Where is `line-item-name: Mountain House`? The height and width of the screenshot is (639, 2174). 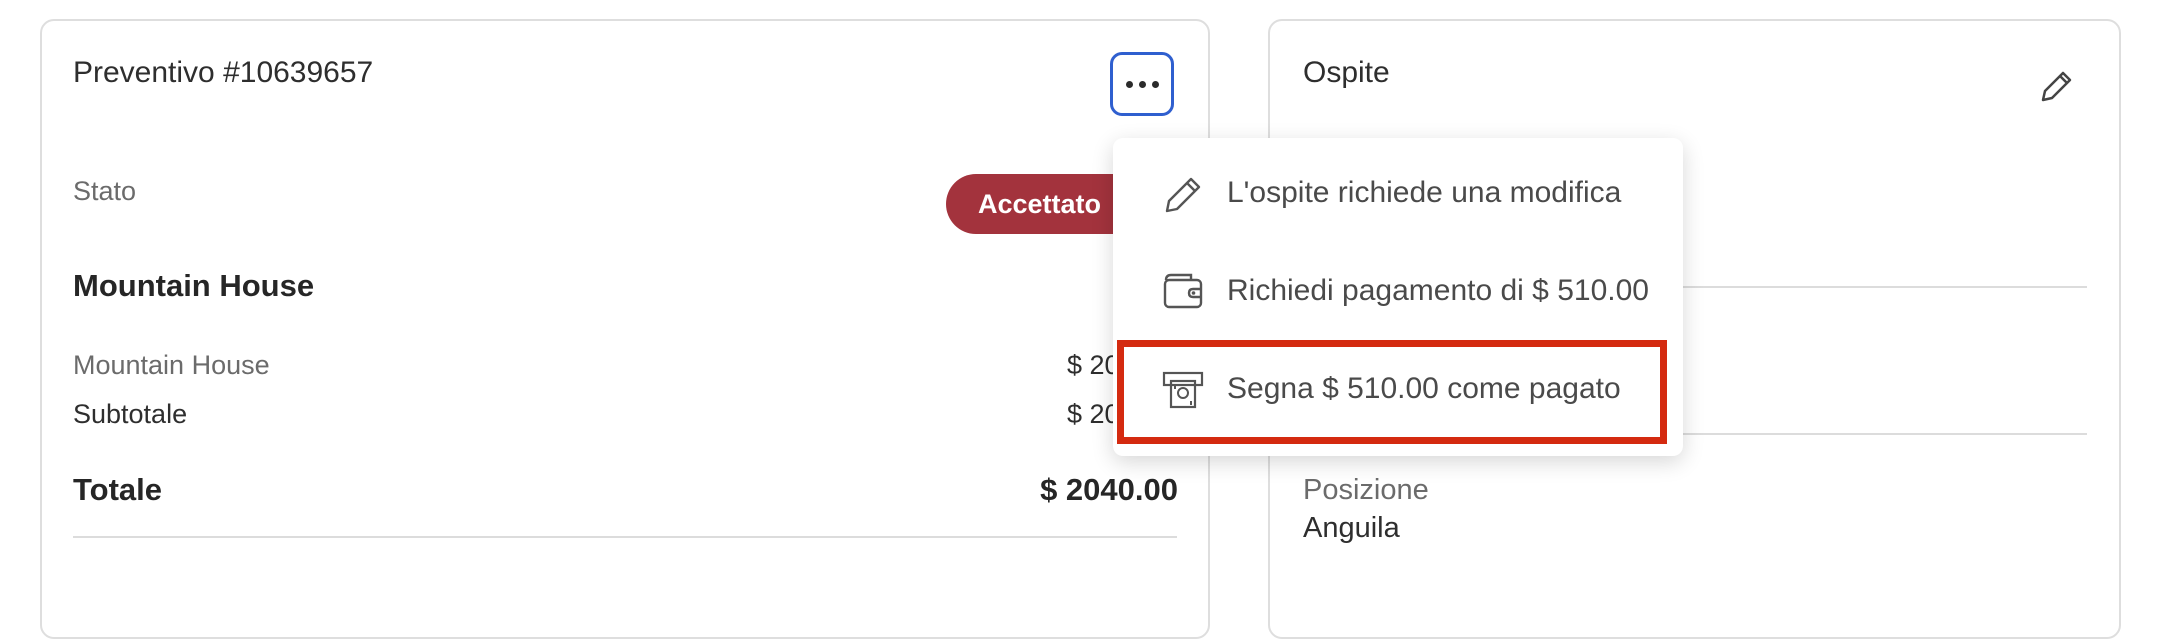
line-item-name: Mountain House is located at coordinates (171, 365).